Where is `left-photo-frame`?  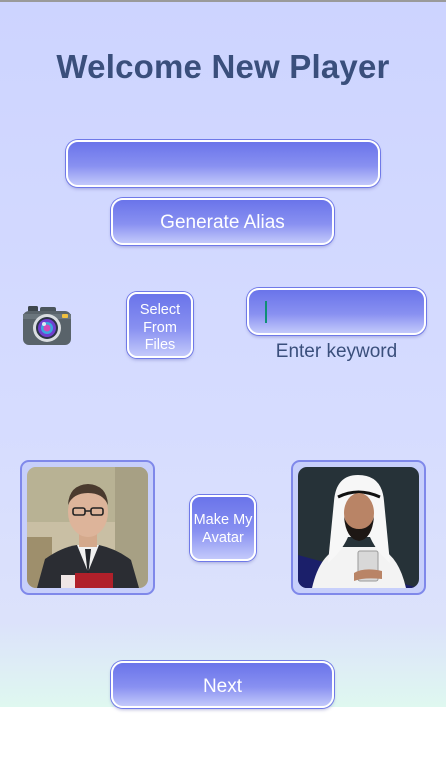
left-photo-frame is located at coordinates (87, 527).